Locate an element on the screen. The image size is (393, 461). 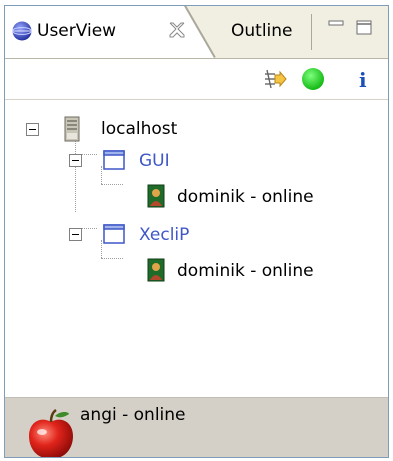
status-bar: angi - online is located at coordinates (196, 427).